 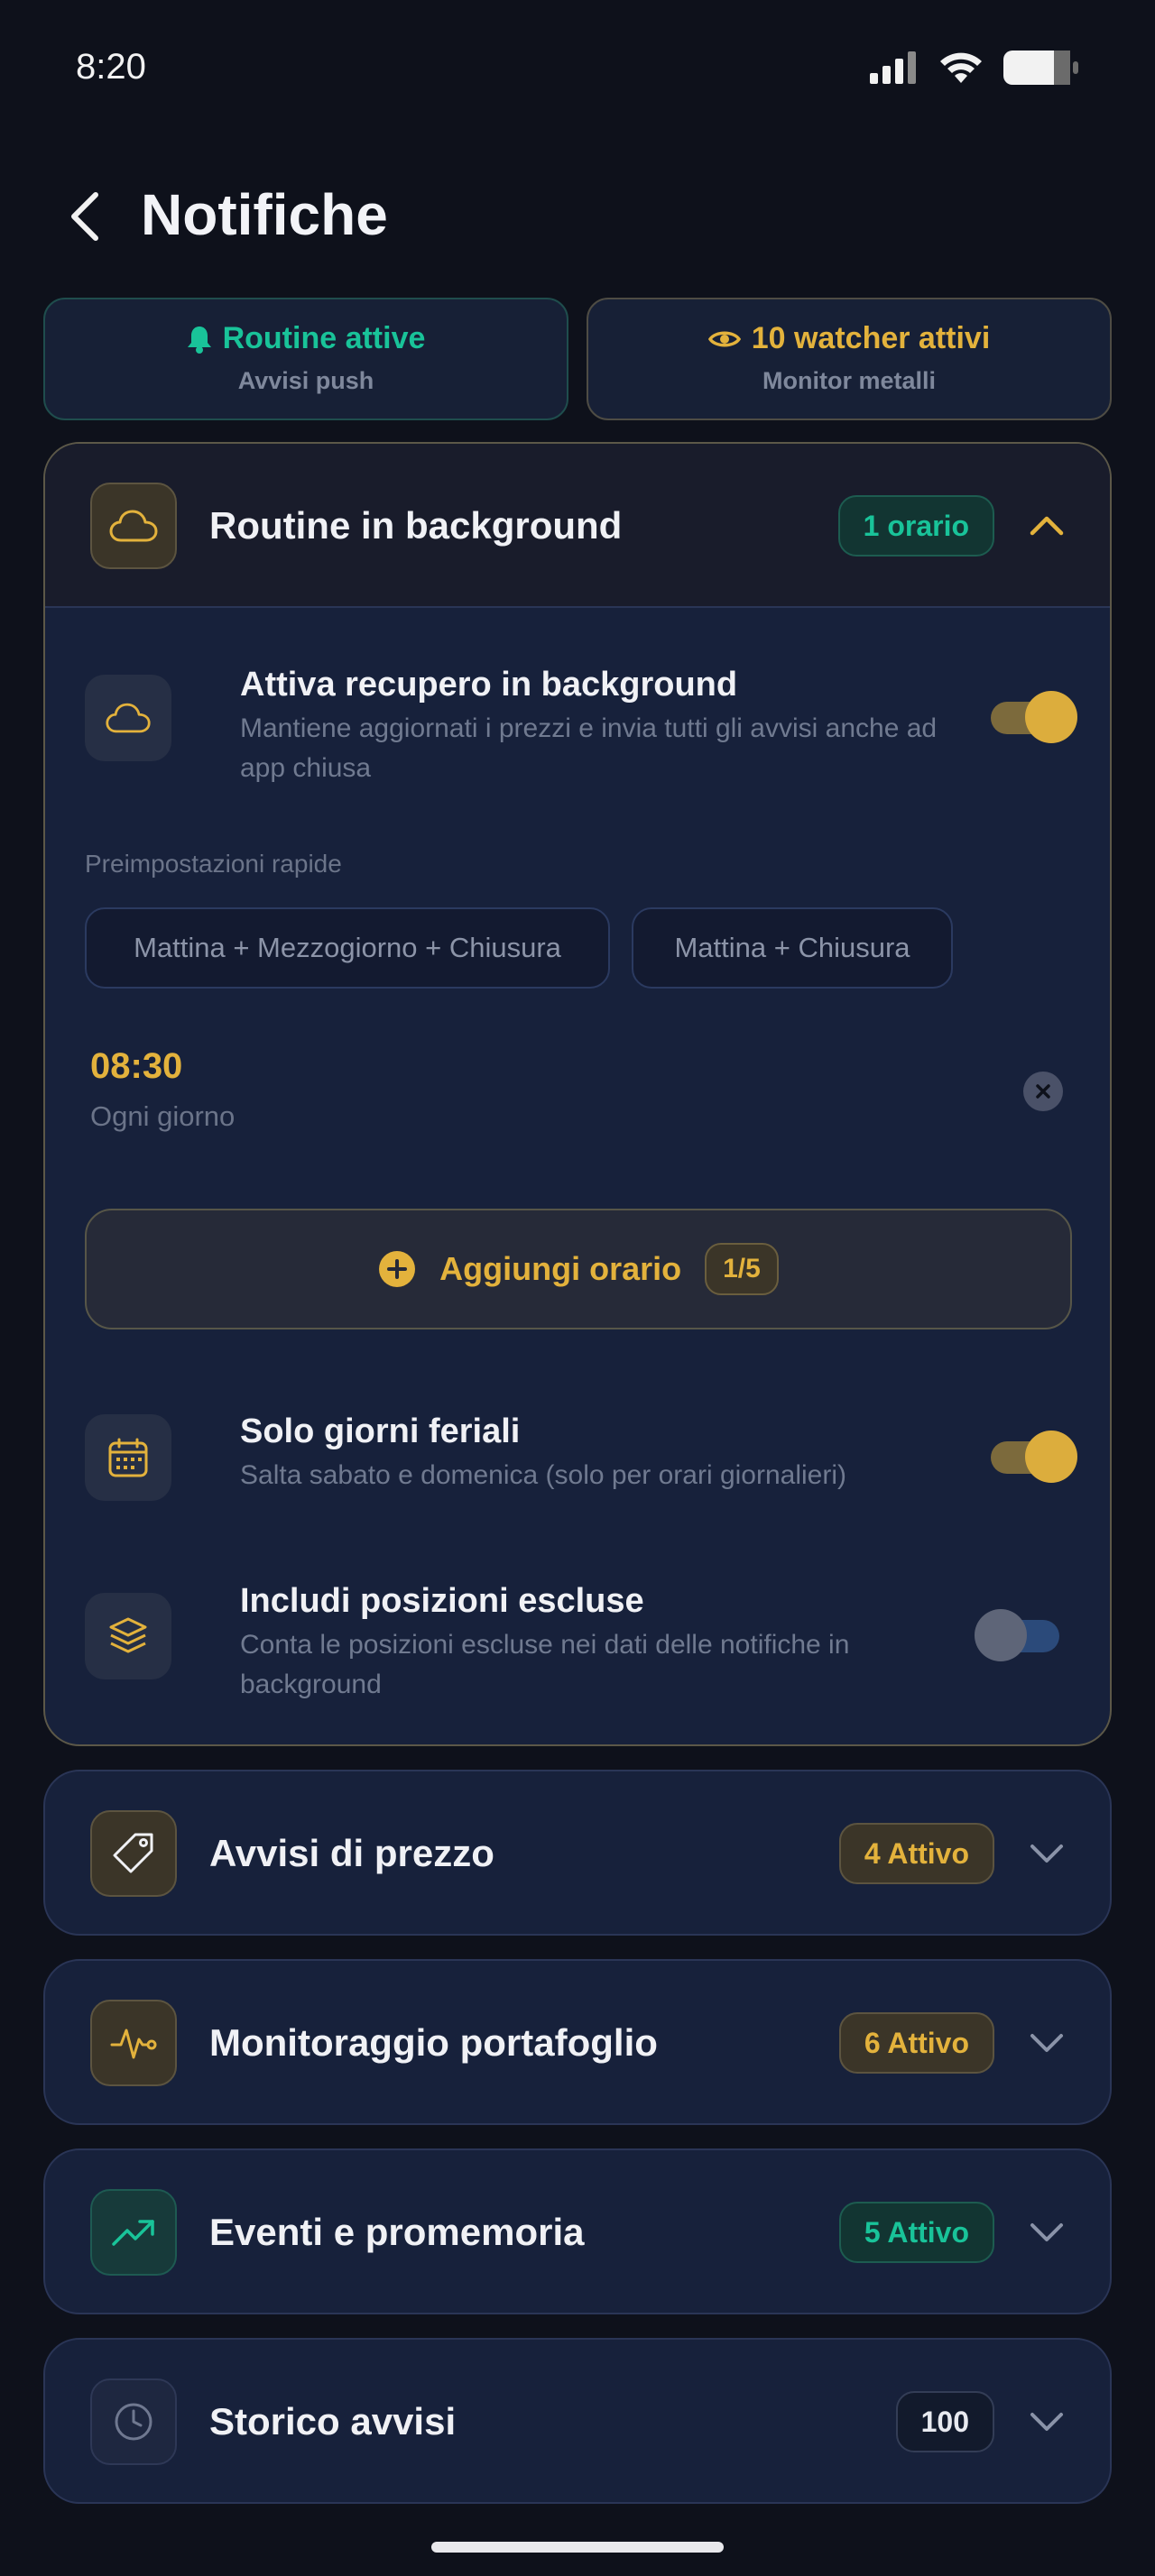 I want to click on price-alerts-header: Avvisi di prezzo 4 Attivo, so click(x=577, y=1852).